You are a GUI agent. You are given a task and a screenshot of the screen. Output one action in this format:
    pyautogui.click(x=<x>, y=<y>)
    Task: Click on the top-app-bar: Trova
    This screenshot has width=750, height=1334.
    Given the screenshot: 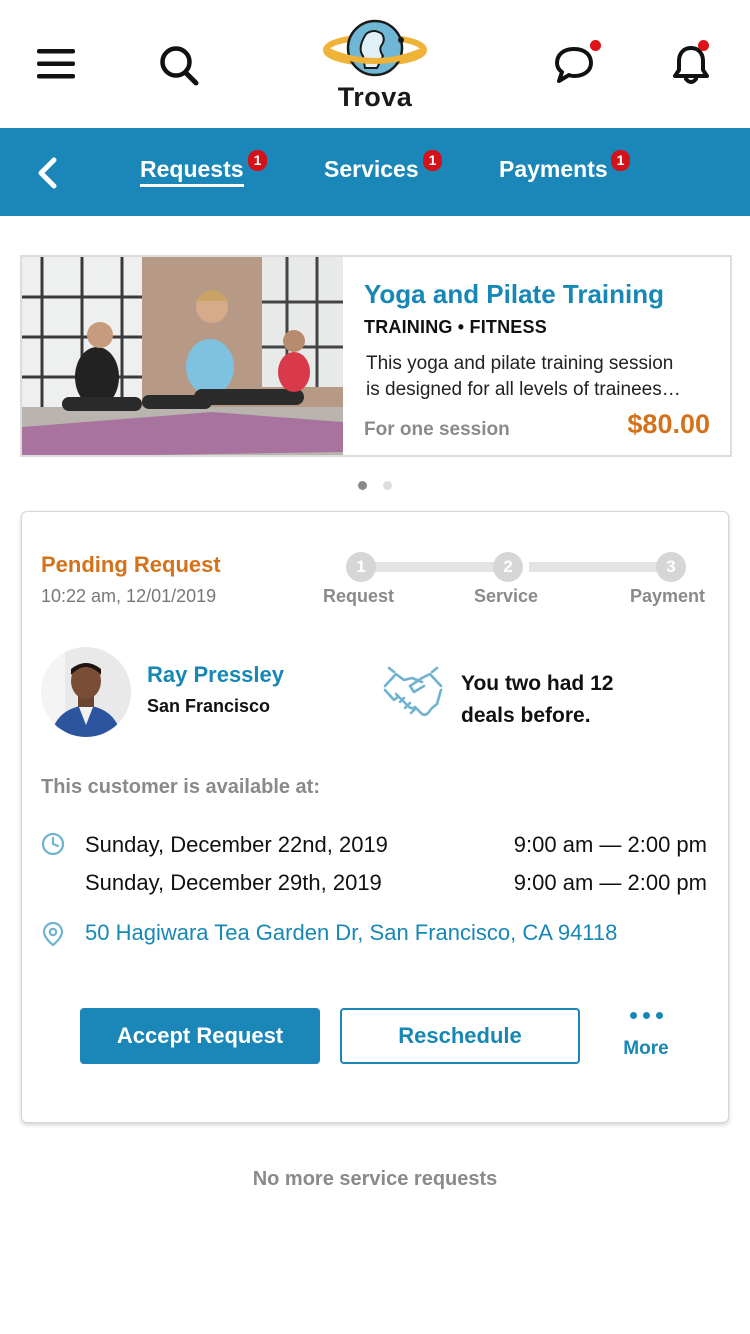 What is the action you would take?
    pyautogui.click(x=375, y=64)
    